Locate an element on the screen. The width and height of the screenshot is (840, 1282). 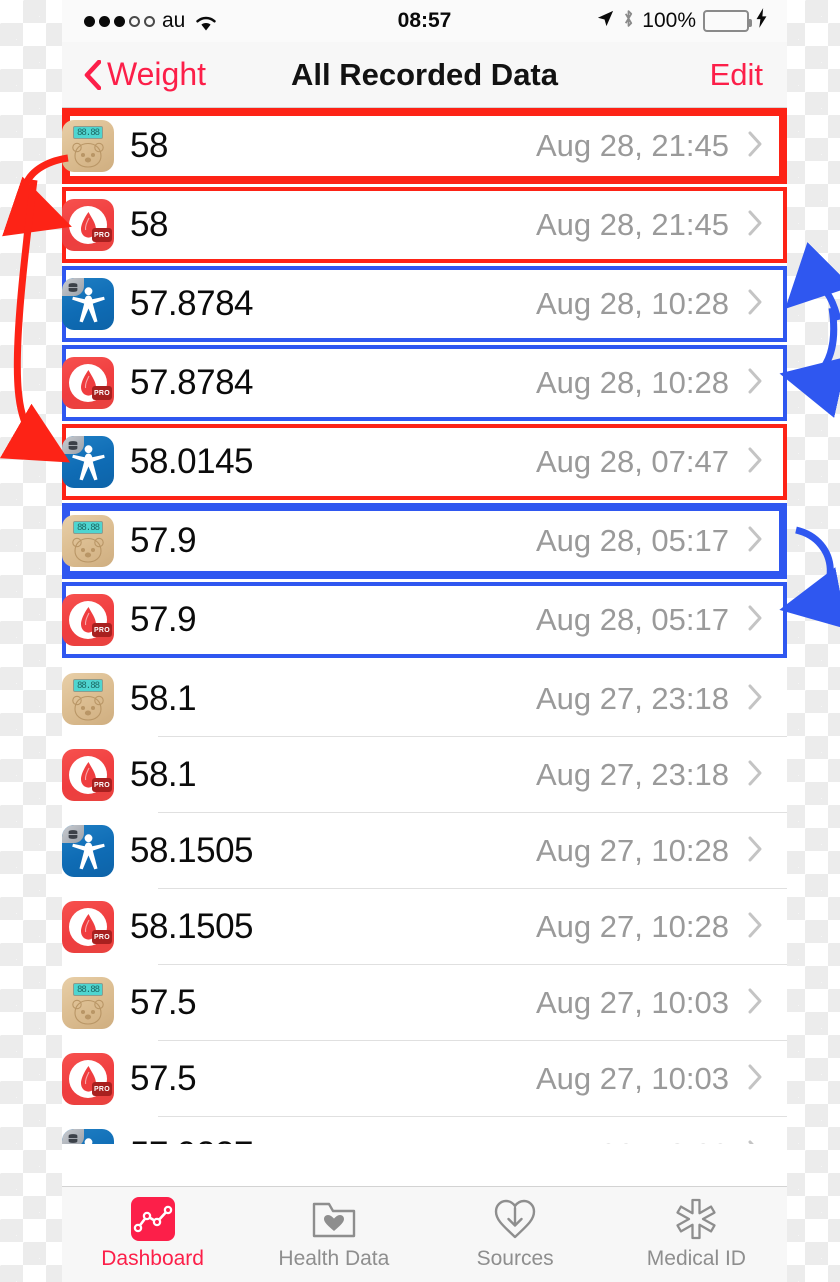
dashboard-chart-icon is located at coordinates (153, 1219).